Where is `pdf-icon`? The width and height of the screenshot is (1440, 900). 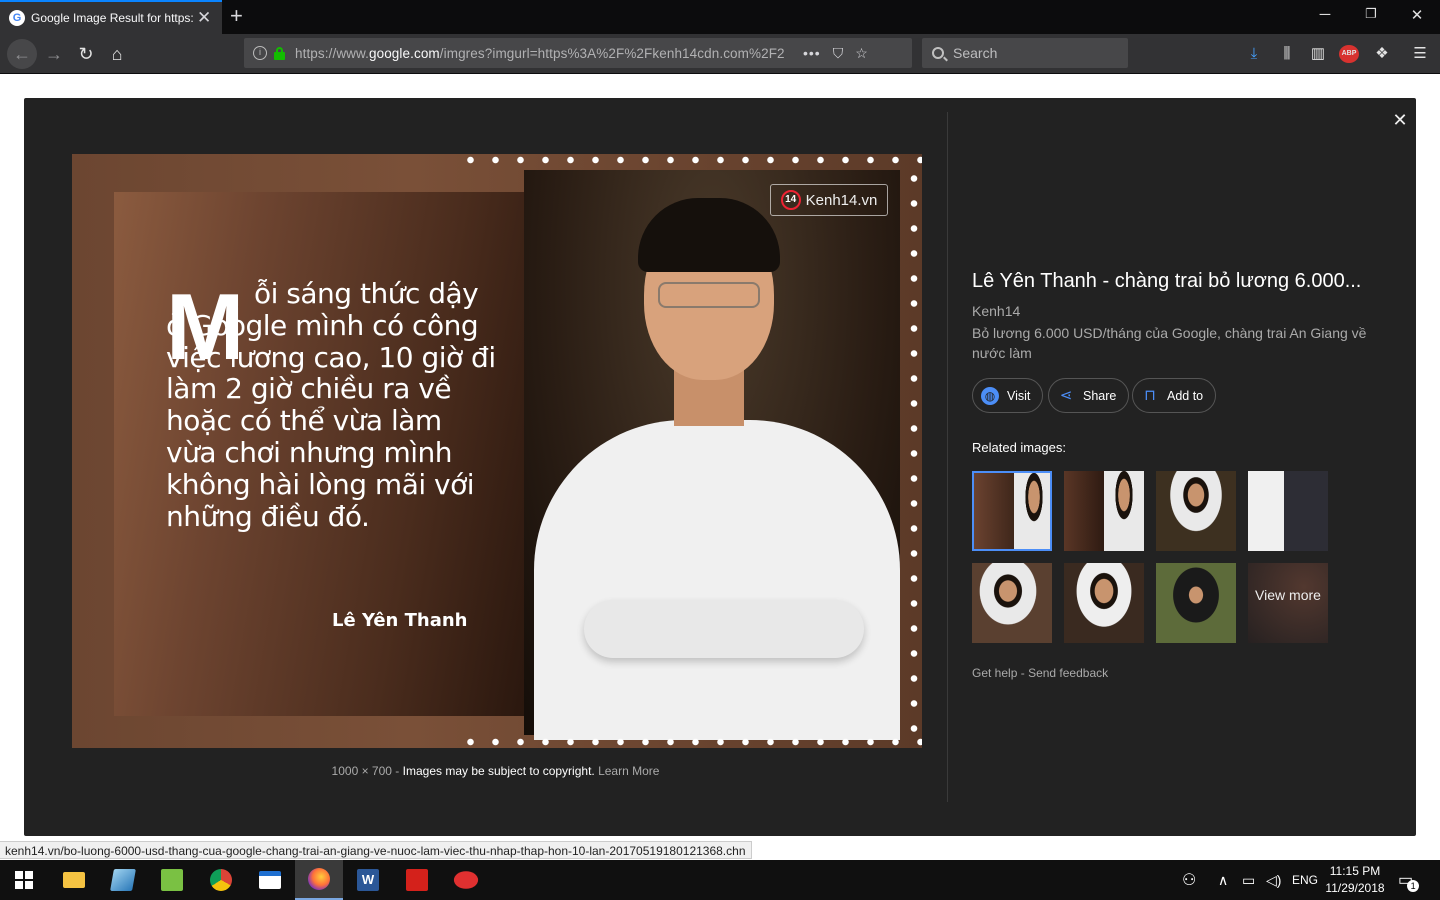 pdf-icon is located at coordinates (417, 880).